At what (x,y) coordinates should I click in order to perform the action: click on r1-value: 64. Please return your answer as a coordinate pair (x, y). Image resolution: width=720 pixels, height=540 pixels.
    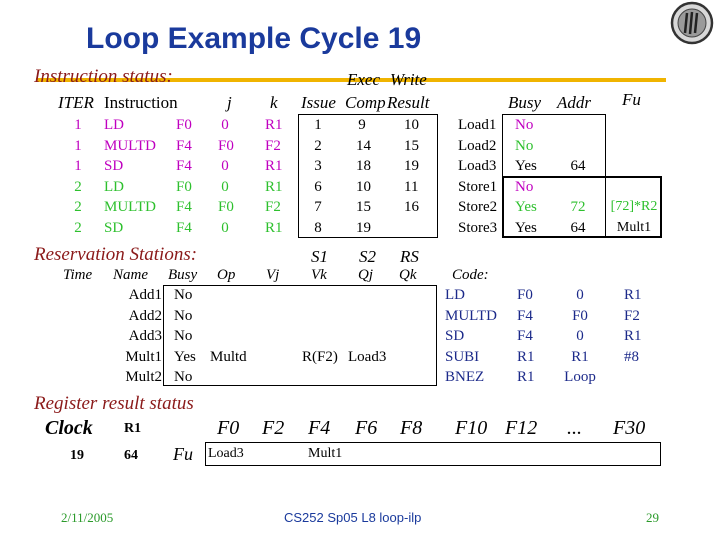
    Looking at the image, I should click on (131, 455).